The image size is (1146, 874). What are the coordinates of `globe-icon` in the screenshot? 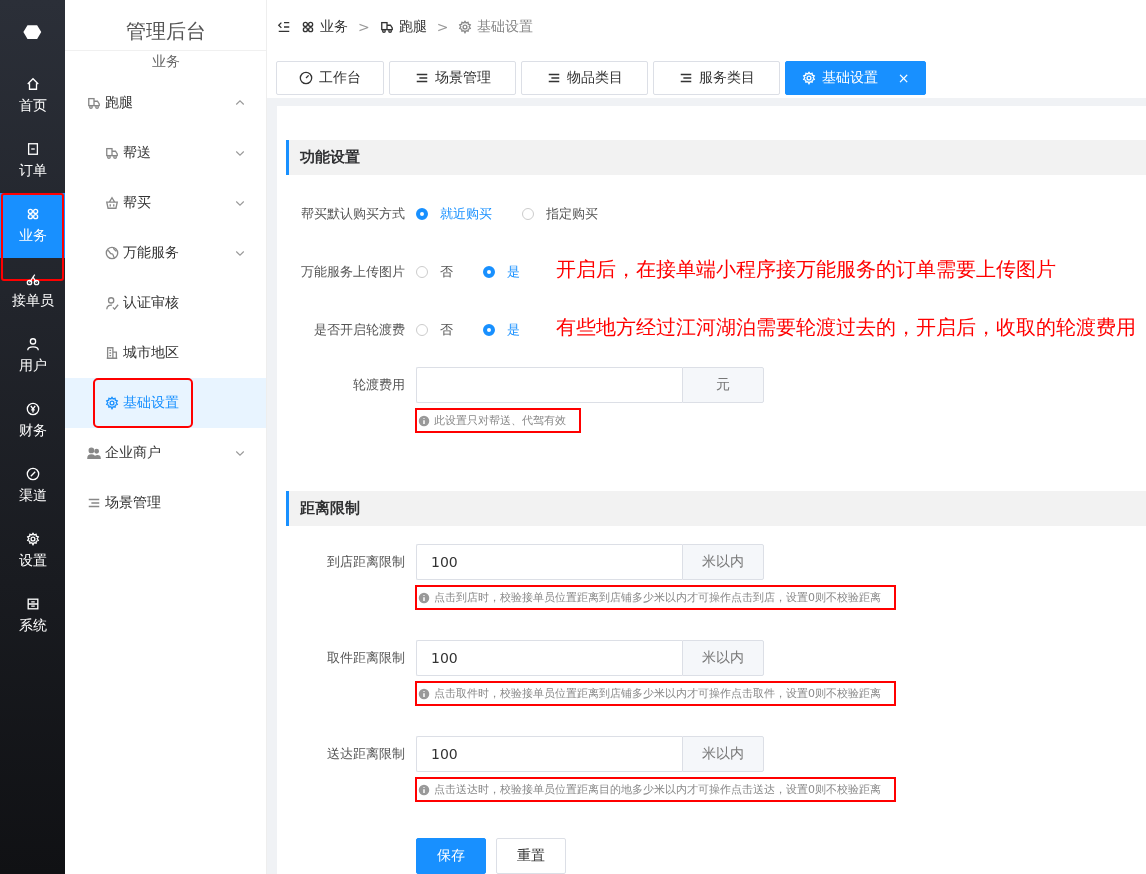 It's located at (112, 253).